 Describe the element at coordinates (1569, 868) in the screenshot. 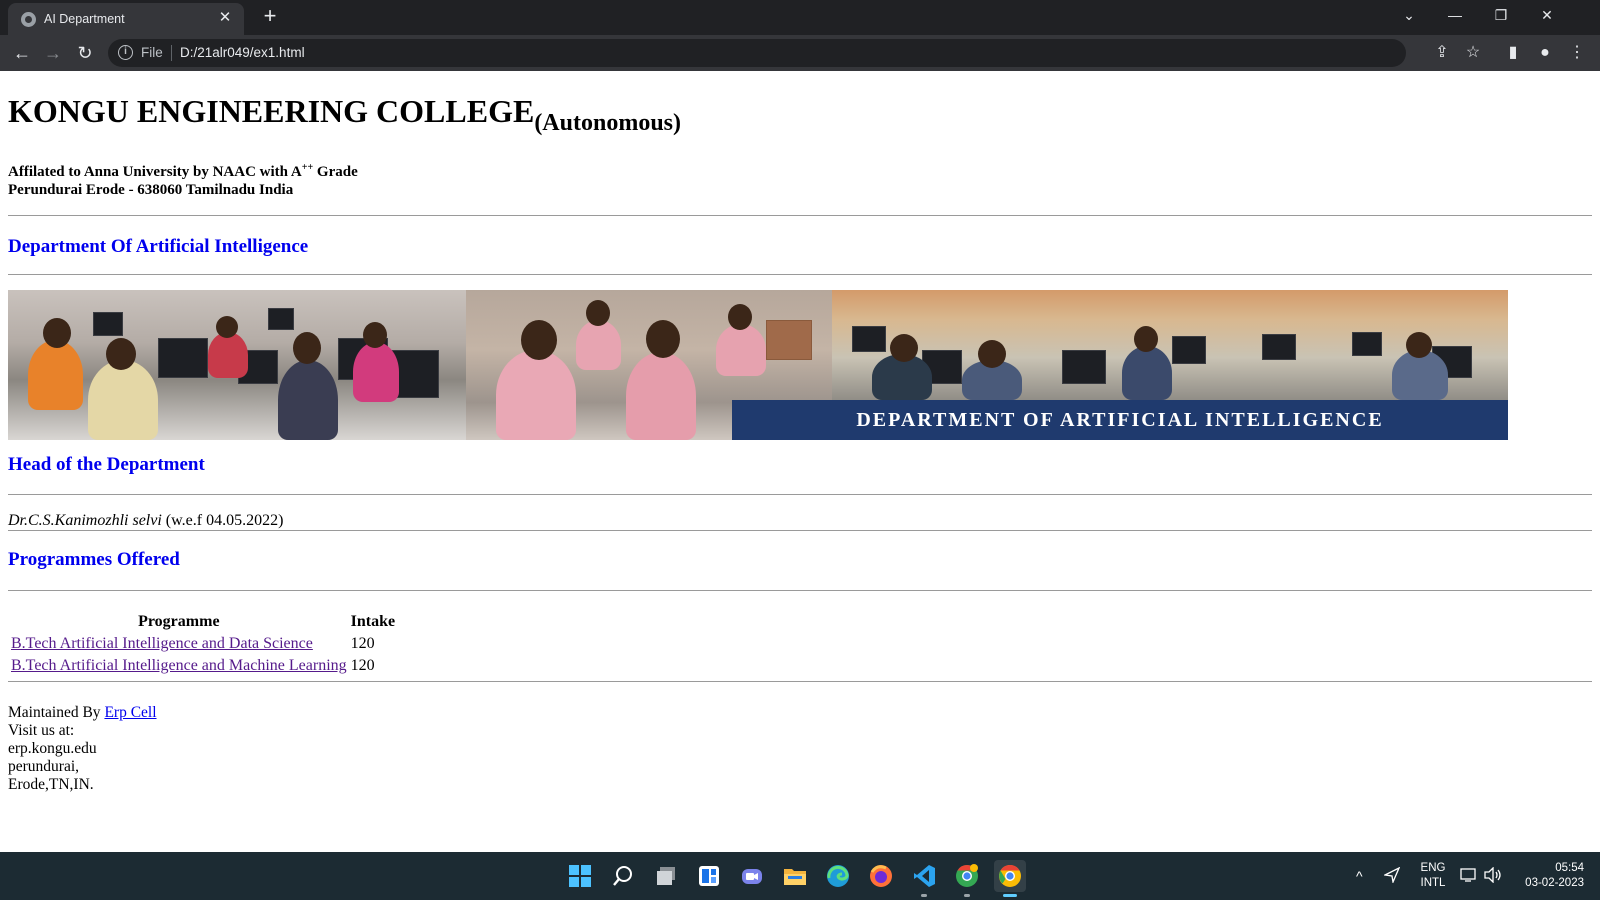

I see `clock-time: 05:54` at that location.